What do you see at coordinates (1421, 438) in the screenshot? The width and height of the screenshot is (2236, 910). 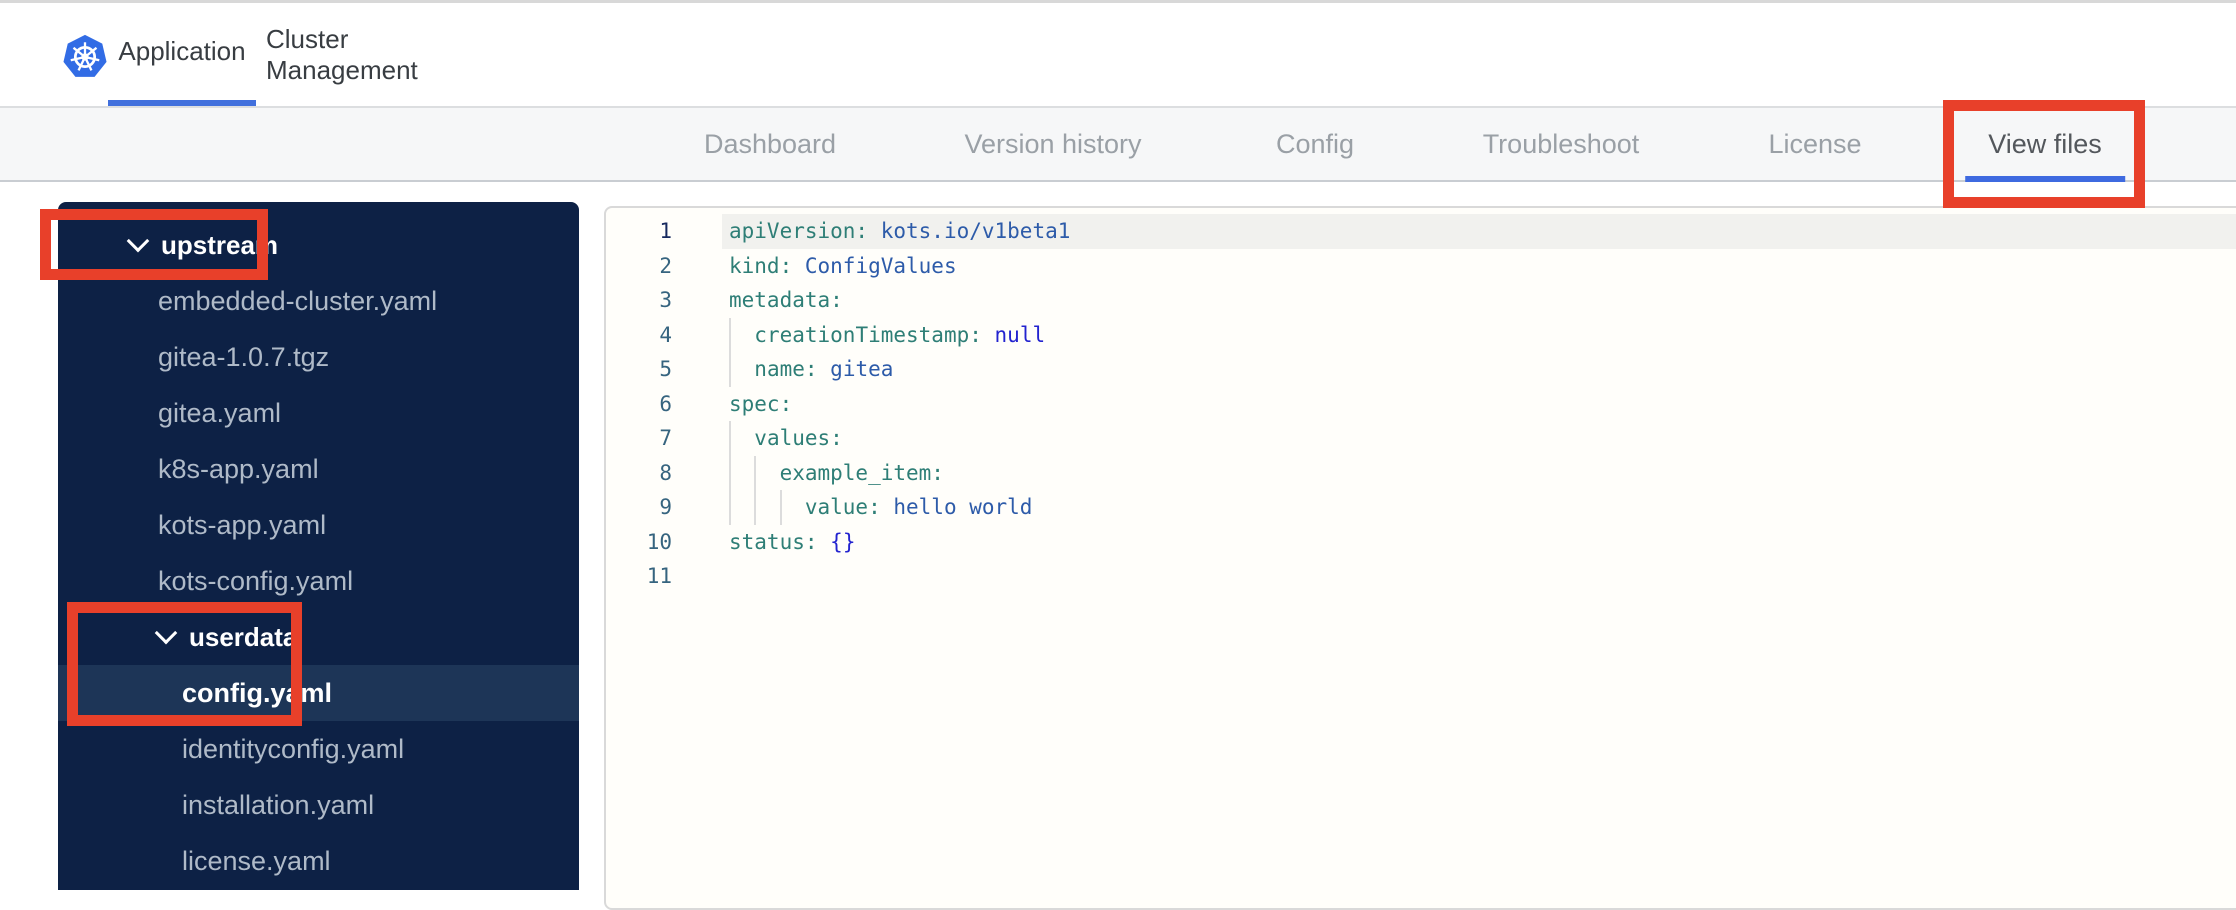 I see `code-line-7: 7 values:` at bounding box center [1421, 438].